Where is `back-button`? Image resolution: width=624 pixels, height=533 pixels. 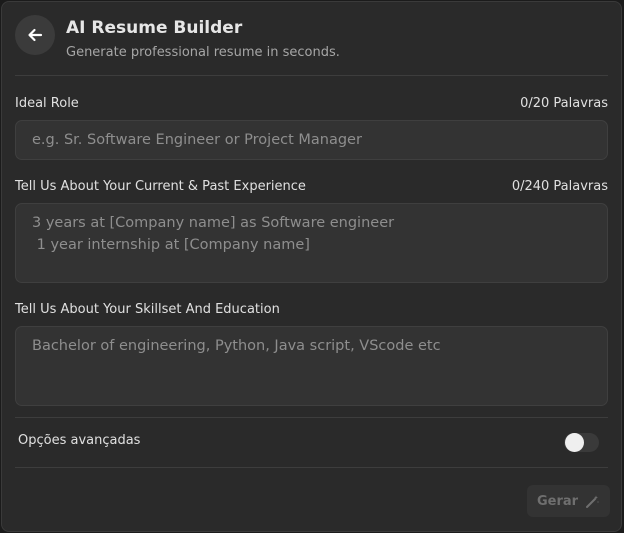
back-button is located at coordinates (35, 35).